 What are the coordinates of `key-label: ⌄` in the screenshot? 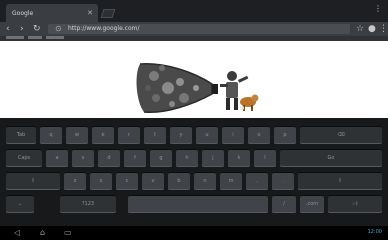 It's located at (20, 204).